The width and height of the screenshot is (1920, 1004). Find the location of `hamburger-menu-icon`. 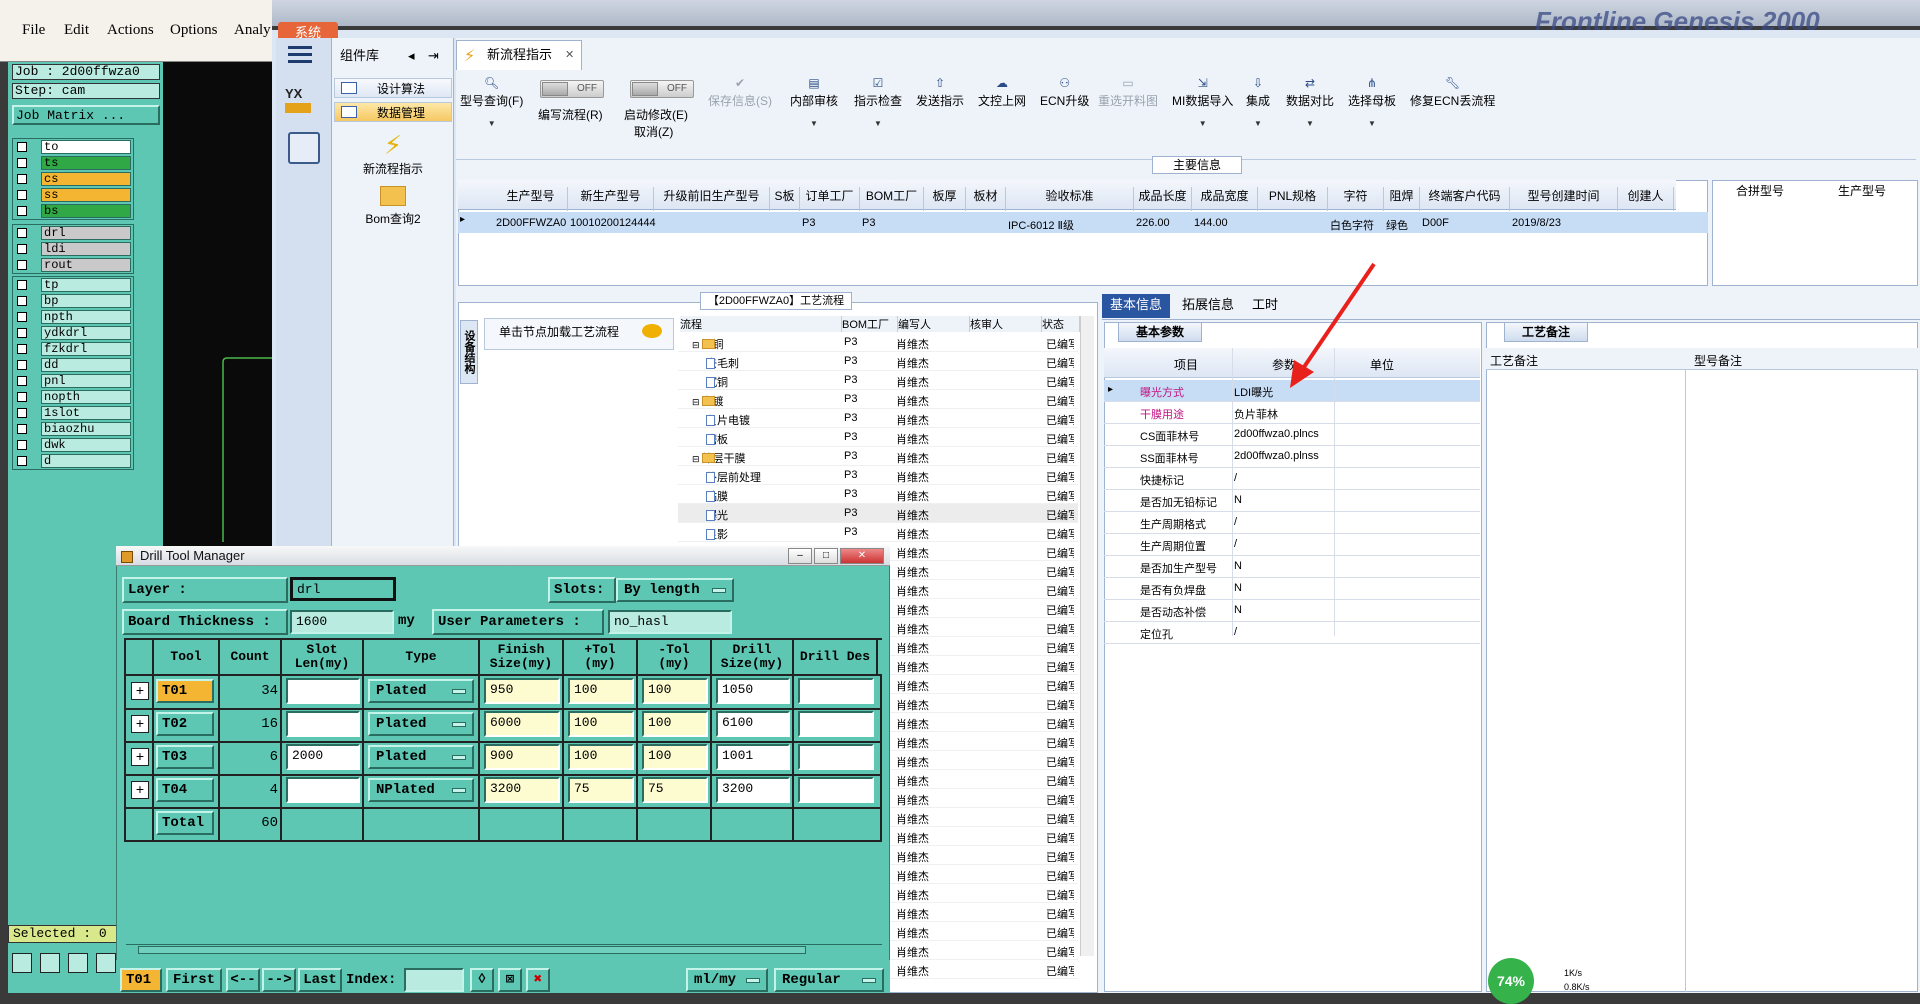

hamburger-menu-icon is located at coordinates (300, 56).